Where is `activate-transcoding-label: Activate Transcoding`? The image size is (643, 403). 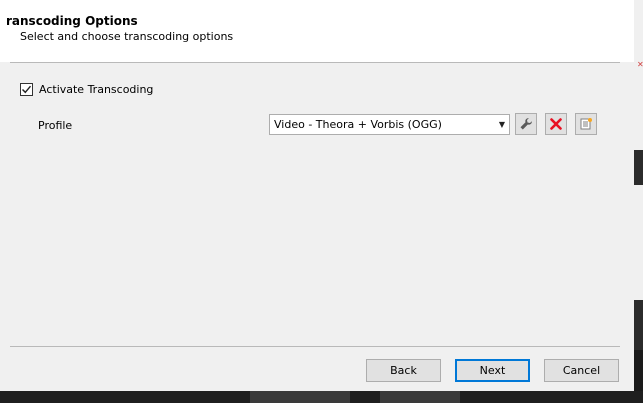
activate-transcoding-label: Activate Transcoding is located at coordinates (96, 89).